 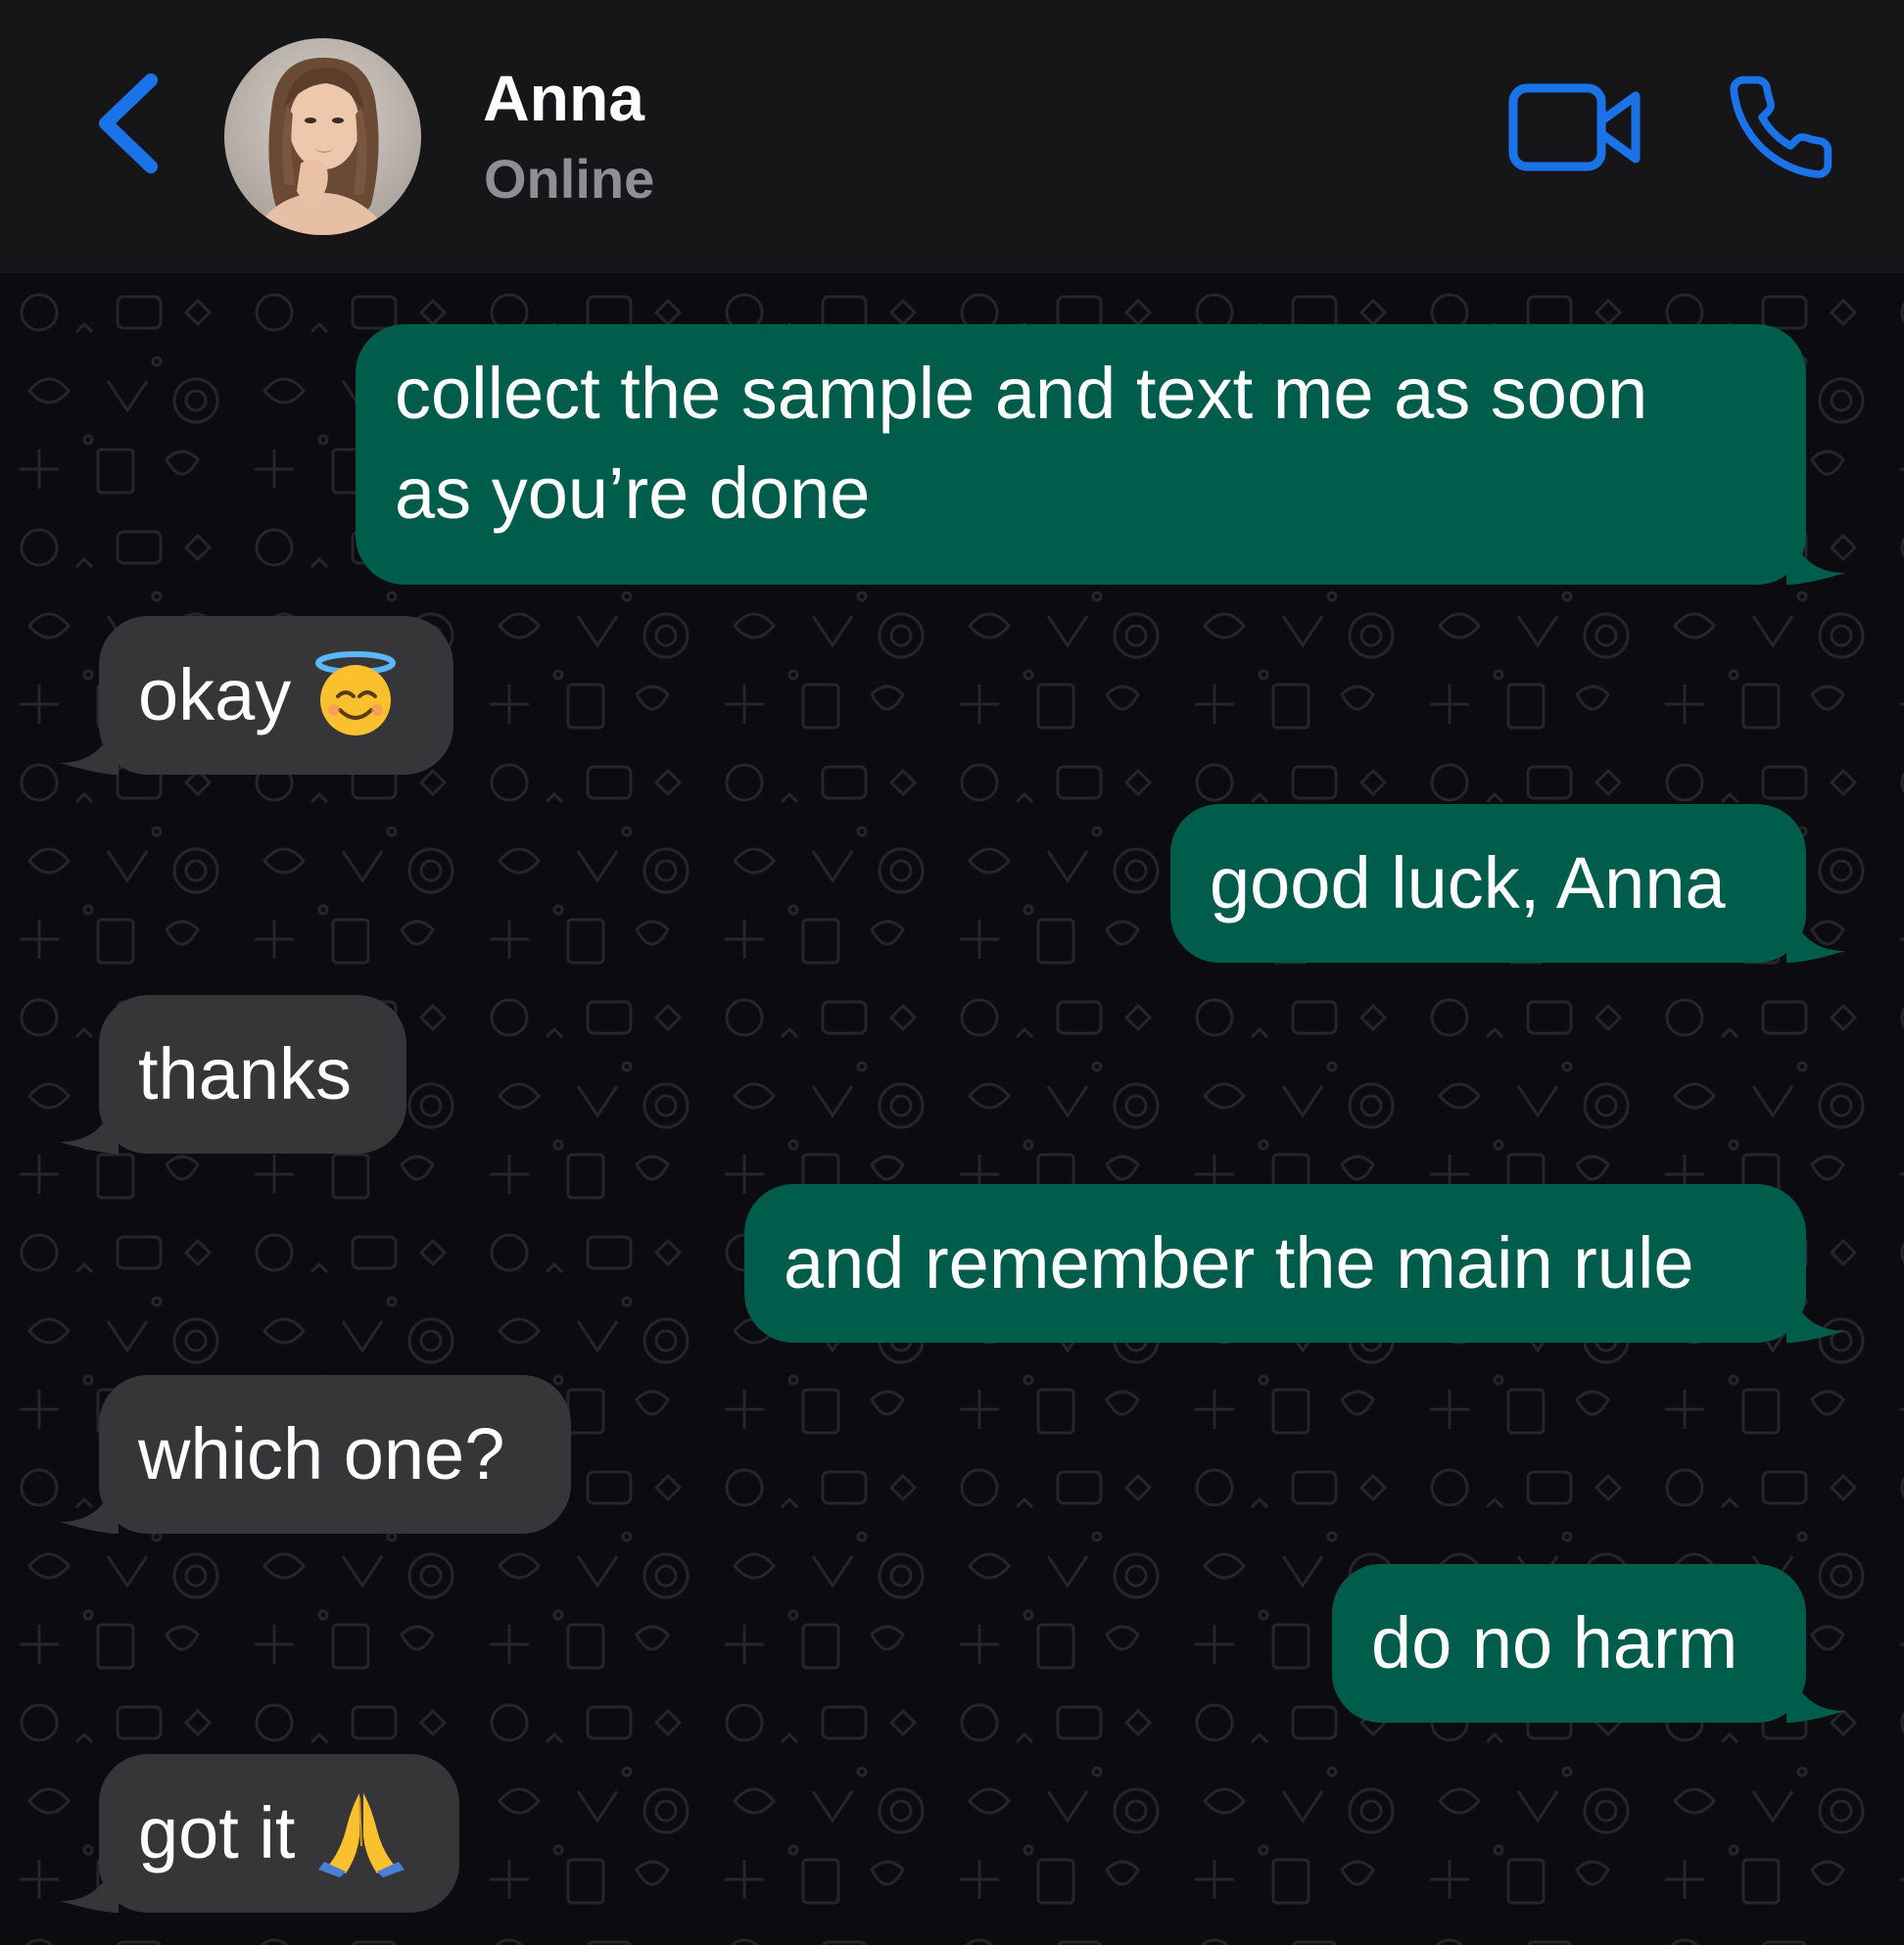 What do you see at coordinates (1468, 883) in the screenshot?
I see `message-text: good luck, Anna` at bounding box center [1468, 883].